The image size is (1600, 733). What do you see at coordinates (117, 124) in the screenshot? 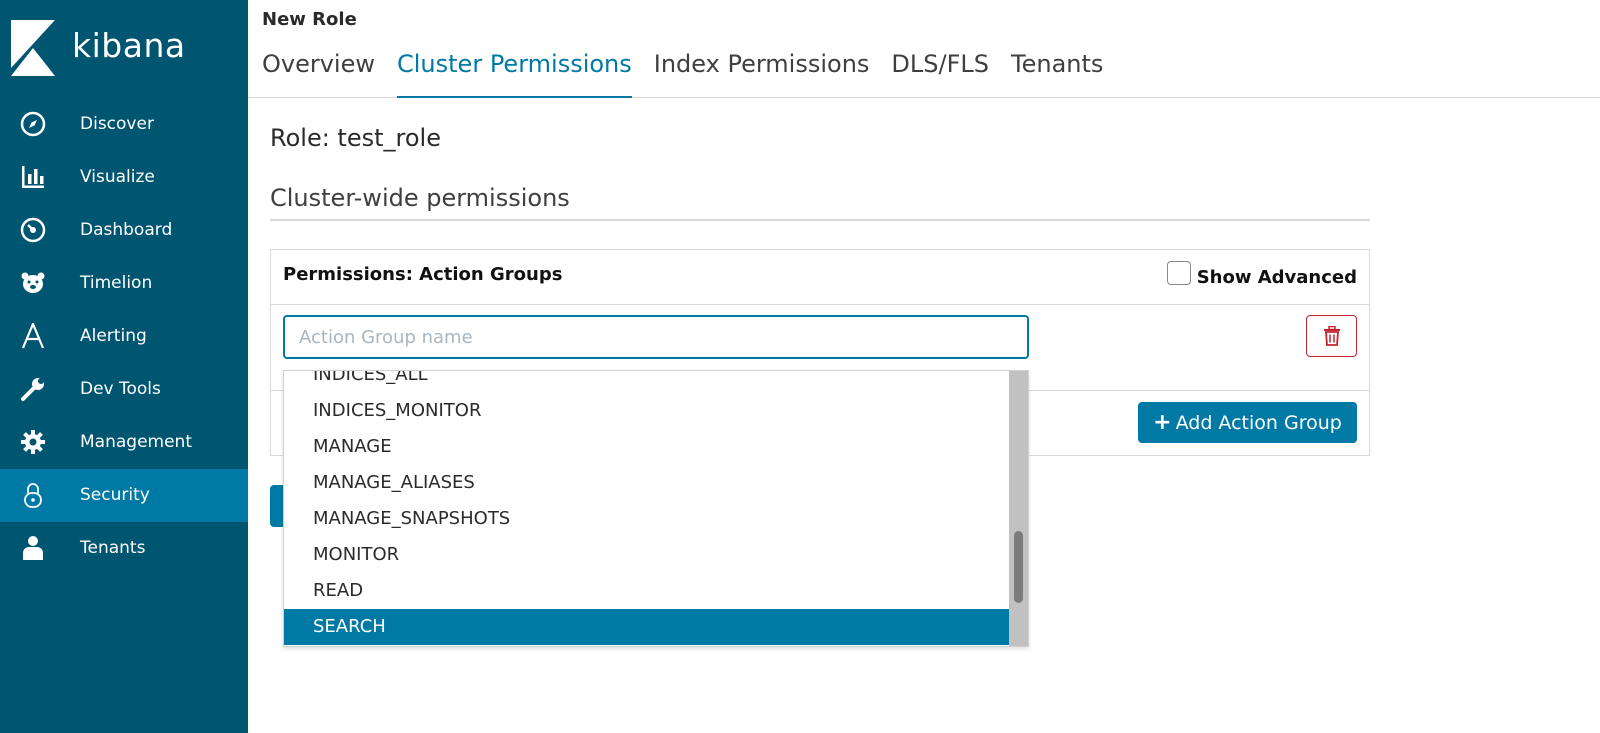
I see `sidebar-item-label: Discover` at bounding box center [117, 124].